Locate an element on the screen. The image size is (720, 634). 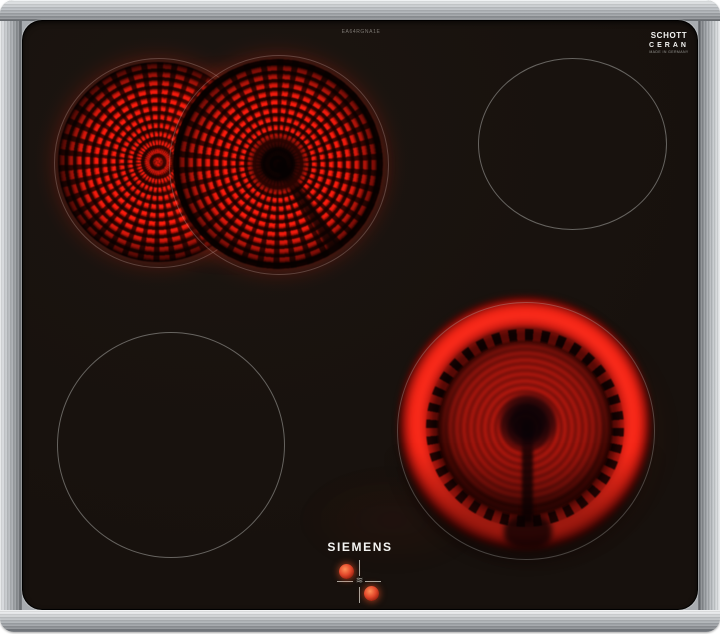
frame-top-edge is located at coordinates (360, 10).